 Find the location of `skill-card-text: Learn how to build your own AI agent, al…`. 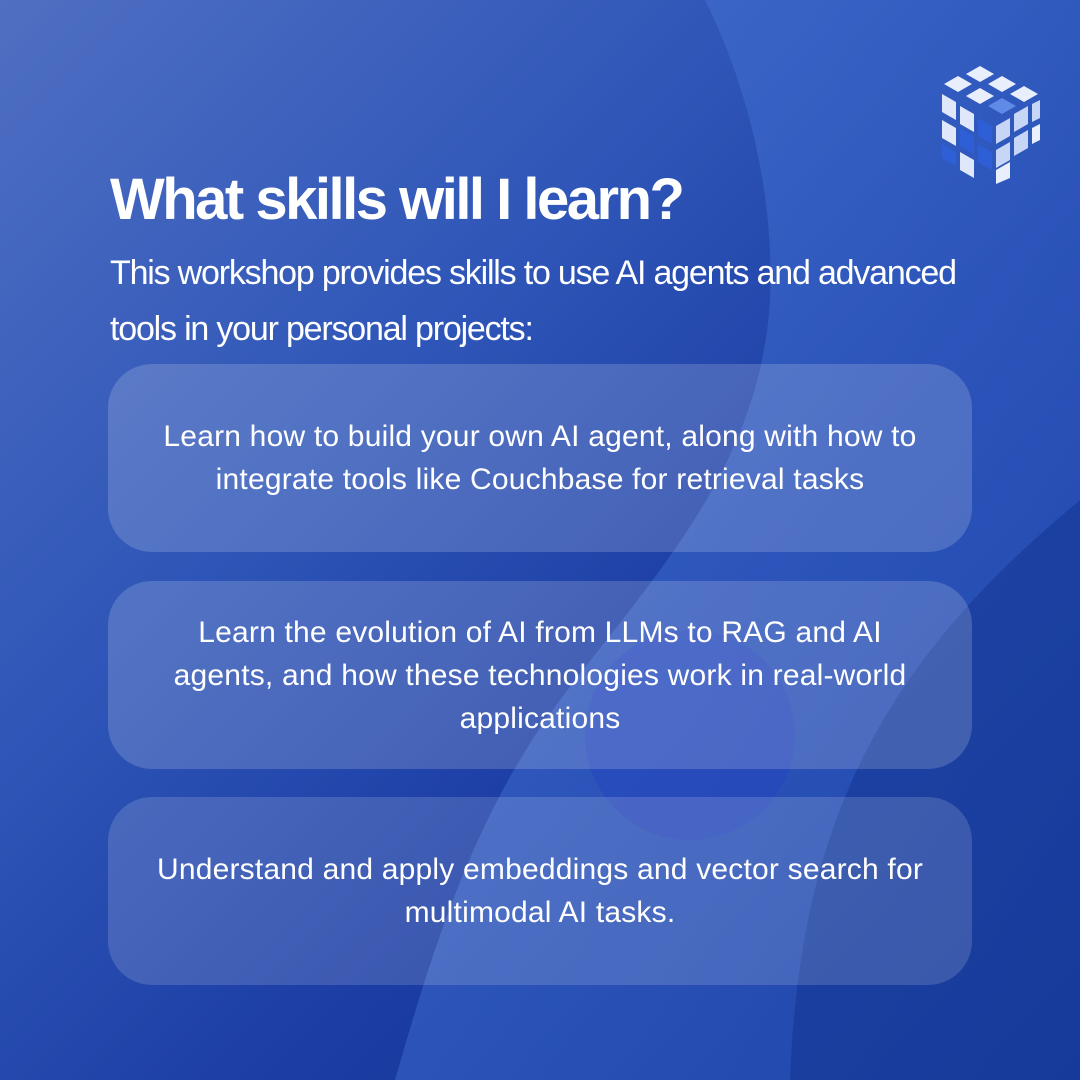

skill-card-text: Learn how to build your own AI agent, al… is located at coordinates (540, 458).